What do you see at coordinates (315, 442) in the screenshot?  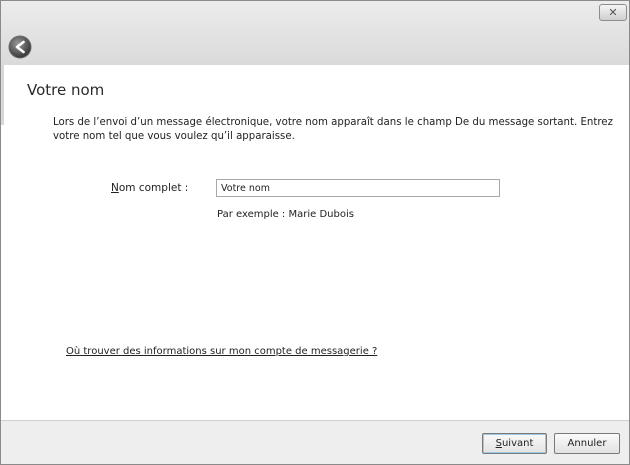 I see `button-bar: Suivant Annuler` at bounding box center [315, 442].